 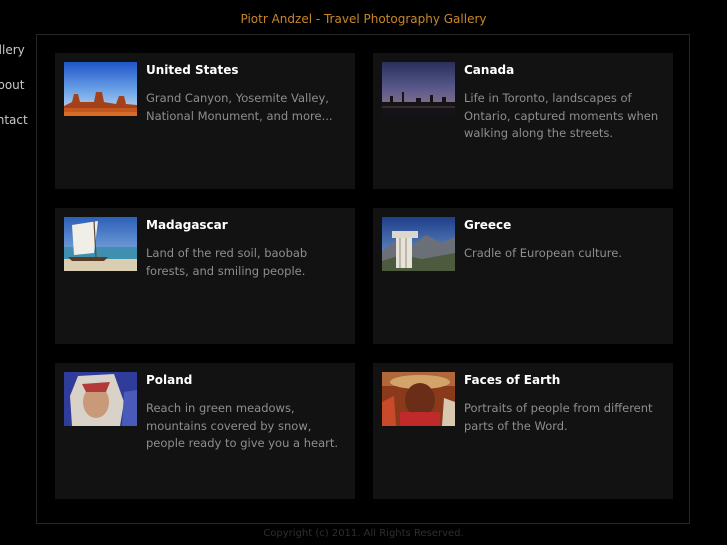 What do you see at coordinates (523, 276) in the screenshot?
I see `gallery-card-greece: Greece Cradle of European culture.` at bounding box center [523, 276].